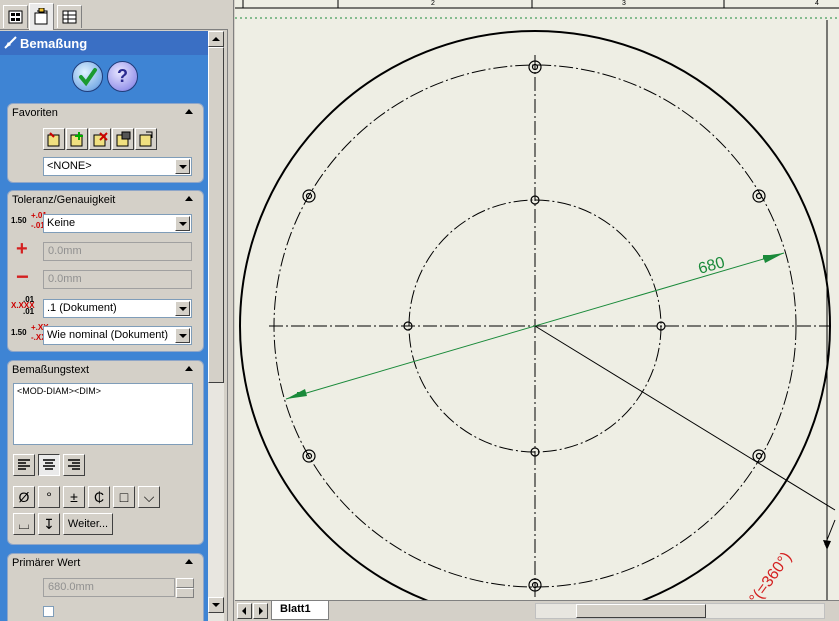 Image resolution: width=839 pixels, height=621 pixels. What do you see at coordinates (105, 113) in the screenshot?
I see `favoriten-header: Favoriten` at bounding box center [105, 113].